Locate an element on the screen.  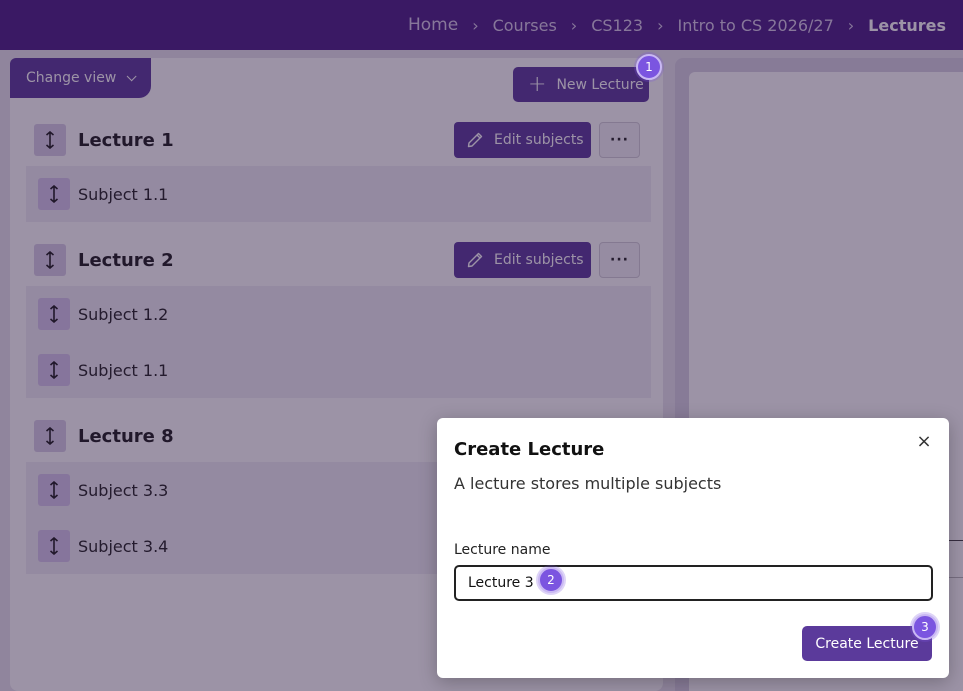
close-icon: × is located at coordinates (924, 442).